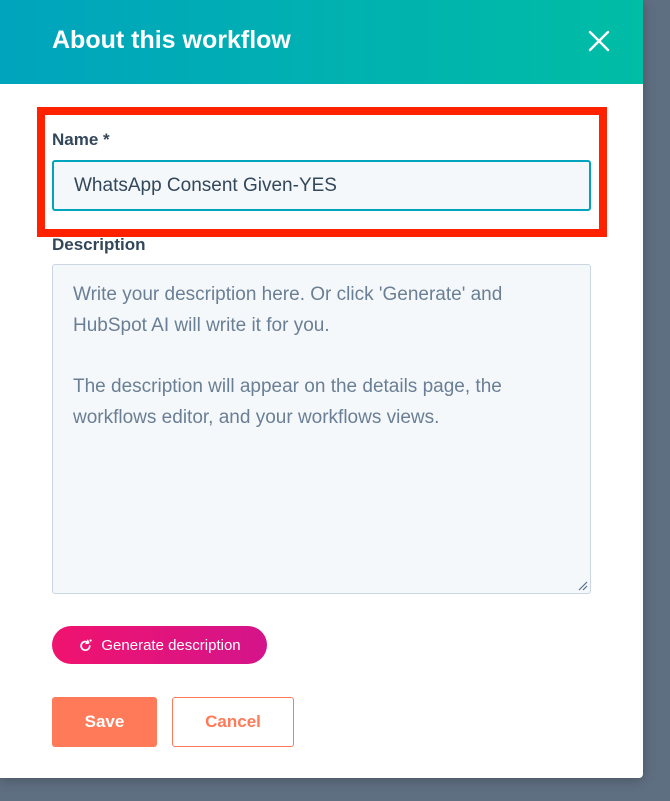 The height and width of the screenshot is (801, 670). Describe the element at coordinates (321, 185) in the screenshot. I see `name-input: WhatsApp Consent Given-YES` at that location.